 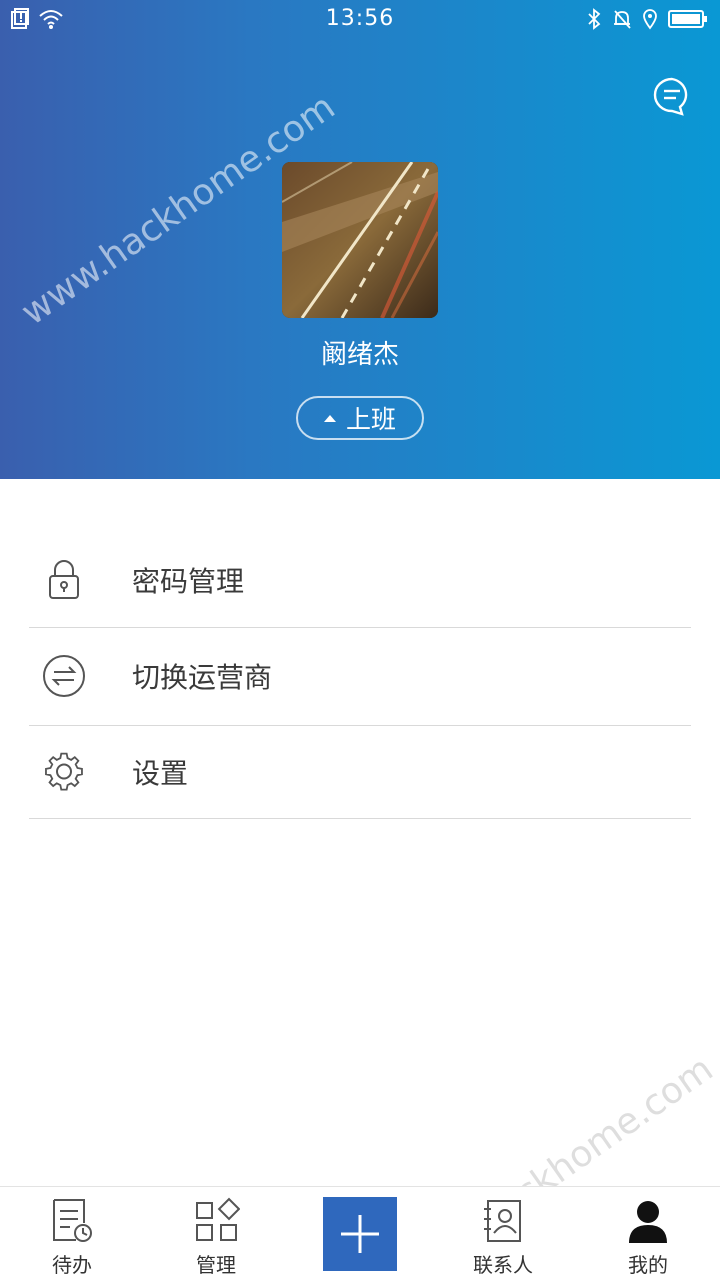 I want to click on person-icon, so click(x=648, y=1222).